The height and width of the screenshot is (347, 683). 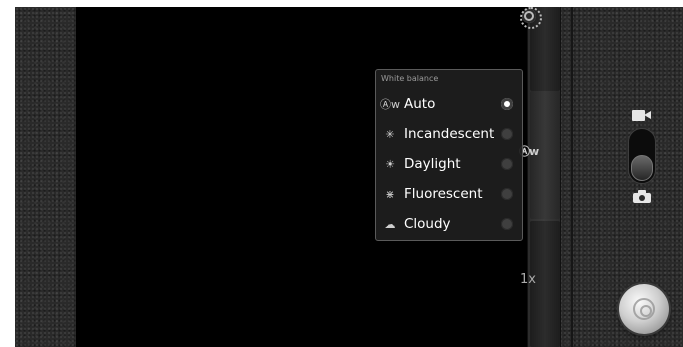 What do you see at coordinates (531, 18) in the screenshot?
I see `gear-icon` at bounding box center [531, 18].